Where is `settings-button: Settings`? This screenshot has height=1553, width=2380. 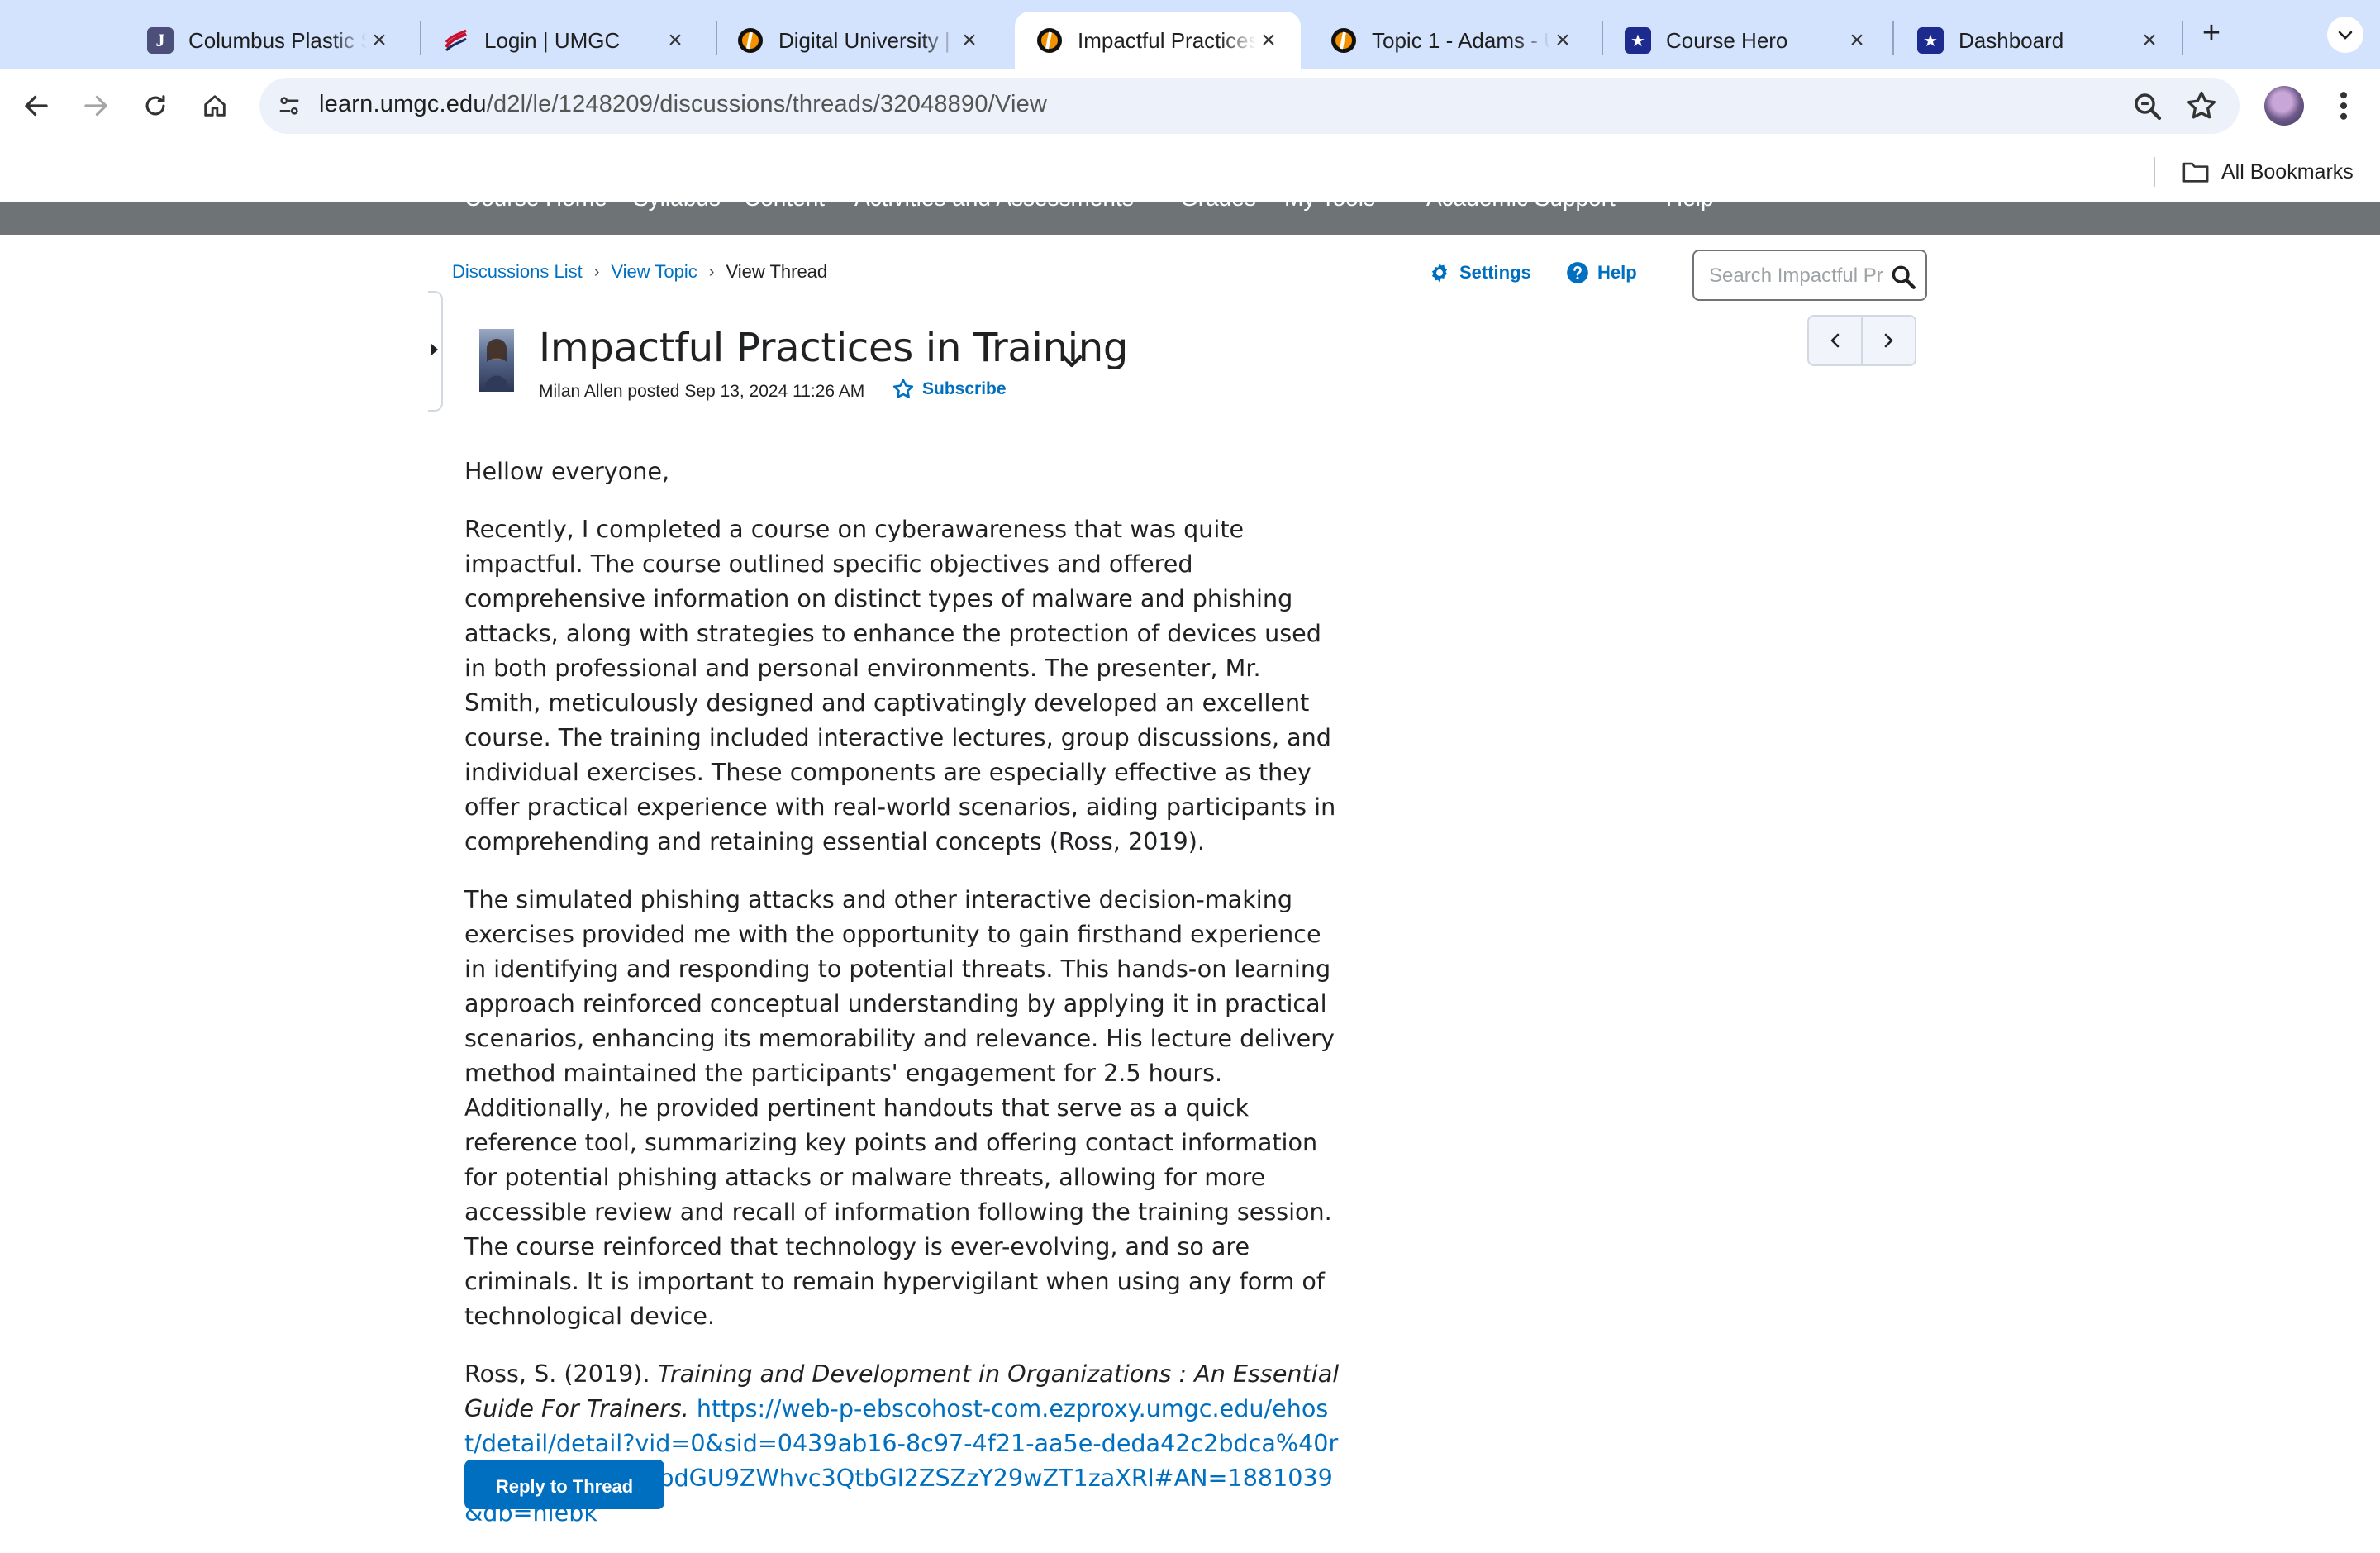
settings-button: Settings is located at coordinates (1479, 272).